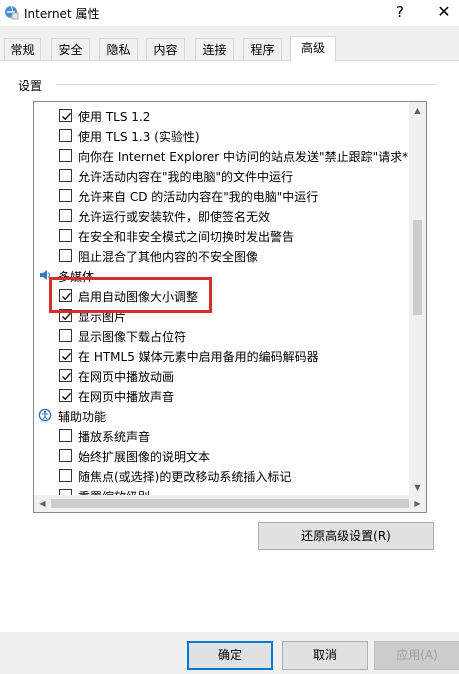 The height and width of the screenshot is (674, 459). Describe the element at coordinates (222, 415) in the screenshot. I see `category-row: 辅助功能` at that location.